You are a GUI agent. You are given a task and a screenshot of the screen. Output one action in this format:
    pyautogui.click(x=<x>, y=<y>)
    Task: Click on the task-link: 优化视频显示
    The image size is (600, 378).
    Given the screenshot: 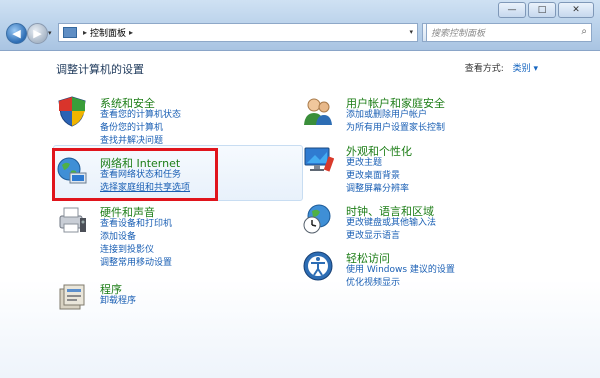 What is the action you would take?
    pyautogui.click(x=400, y=283)
    